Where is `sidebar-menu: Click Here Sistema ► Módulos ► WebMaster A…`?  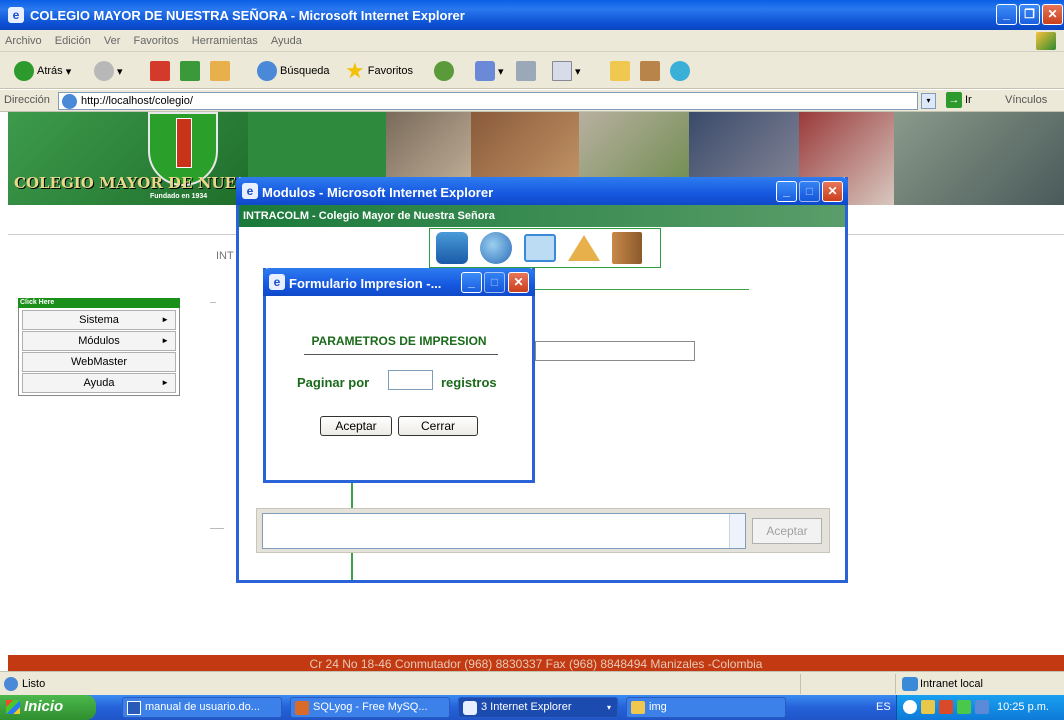 sidebar-menu: Click Here Sistema ► Módulos ► WebMaster A… is located at coordinates (99, 347).